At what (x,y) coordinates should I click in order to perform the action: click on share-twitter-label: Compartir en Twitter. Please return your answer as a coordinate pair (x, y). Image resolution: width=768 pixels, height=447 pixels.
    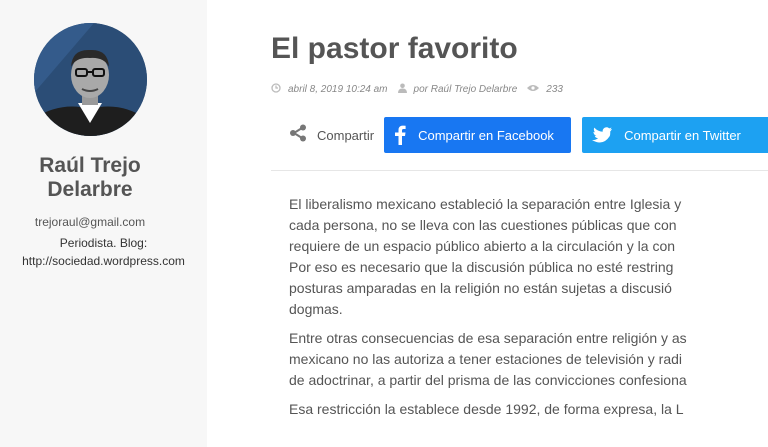
    Looking at the image, I should click on (682, 135).